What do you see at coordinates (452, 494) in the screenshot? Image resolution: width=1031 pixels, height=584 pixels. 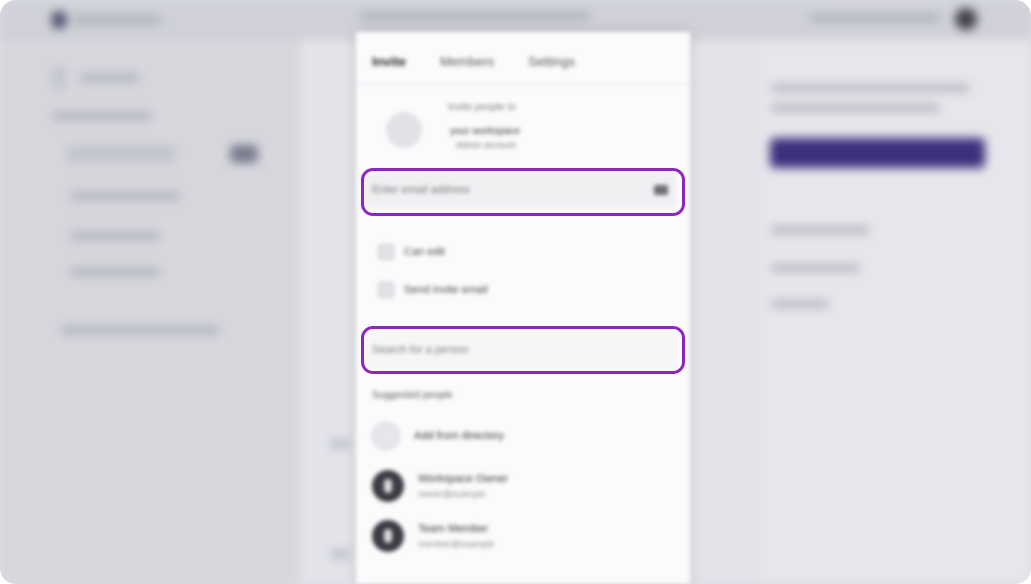 I see `list-item-subtitle: owner@example` at bounding box center [452, 494].